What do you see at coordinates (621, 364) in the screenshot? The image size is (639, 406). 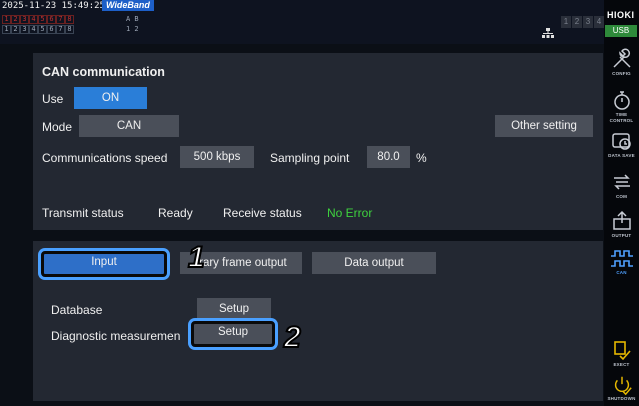 I see `sidebar-item-label: EXECT` at bounding box center [621, 364].